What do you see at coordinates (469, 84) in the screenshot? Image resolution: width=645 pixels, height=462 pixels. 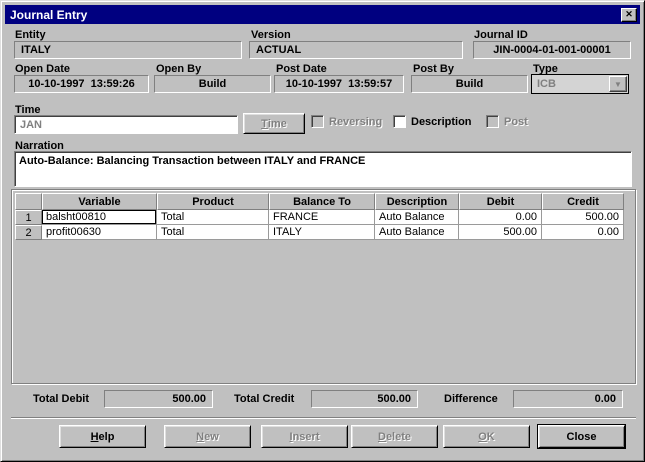 I see `post-by-field: Build` at bounding box center [469, 84].